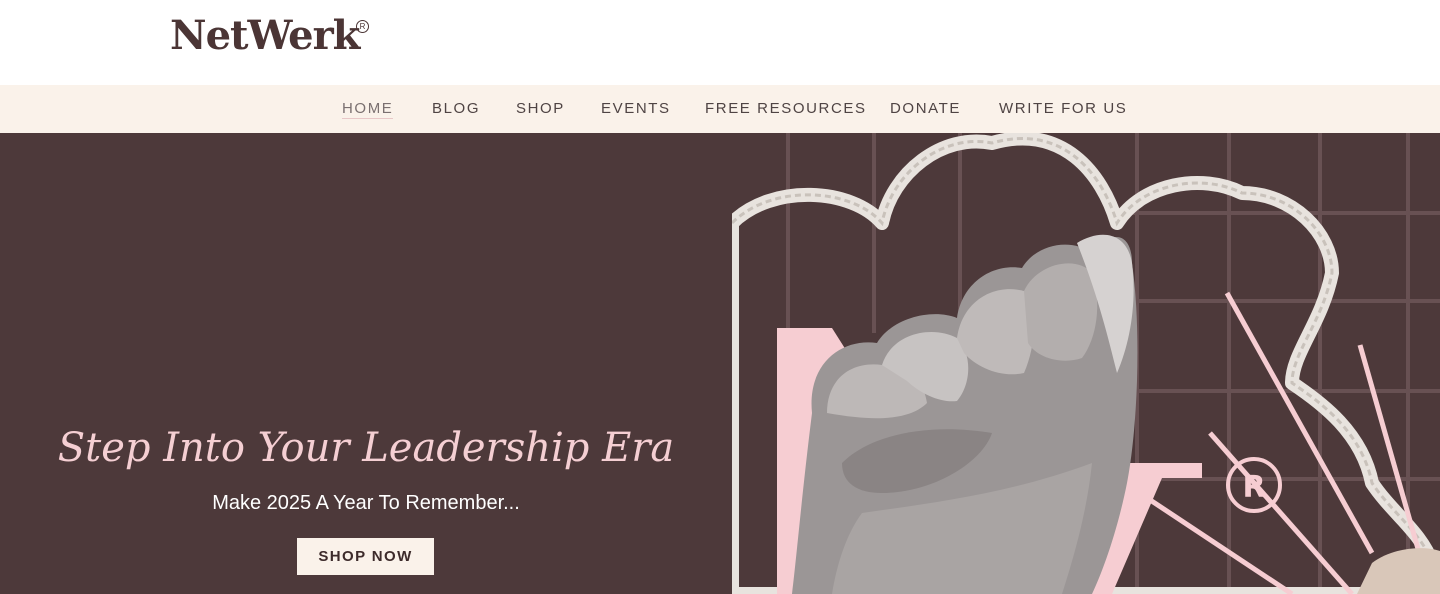 The image size is (1440, 594). Describe the element at coordinates (720, 42) in the screenshot. I see `site-header: NetWerk R` at that location.